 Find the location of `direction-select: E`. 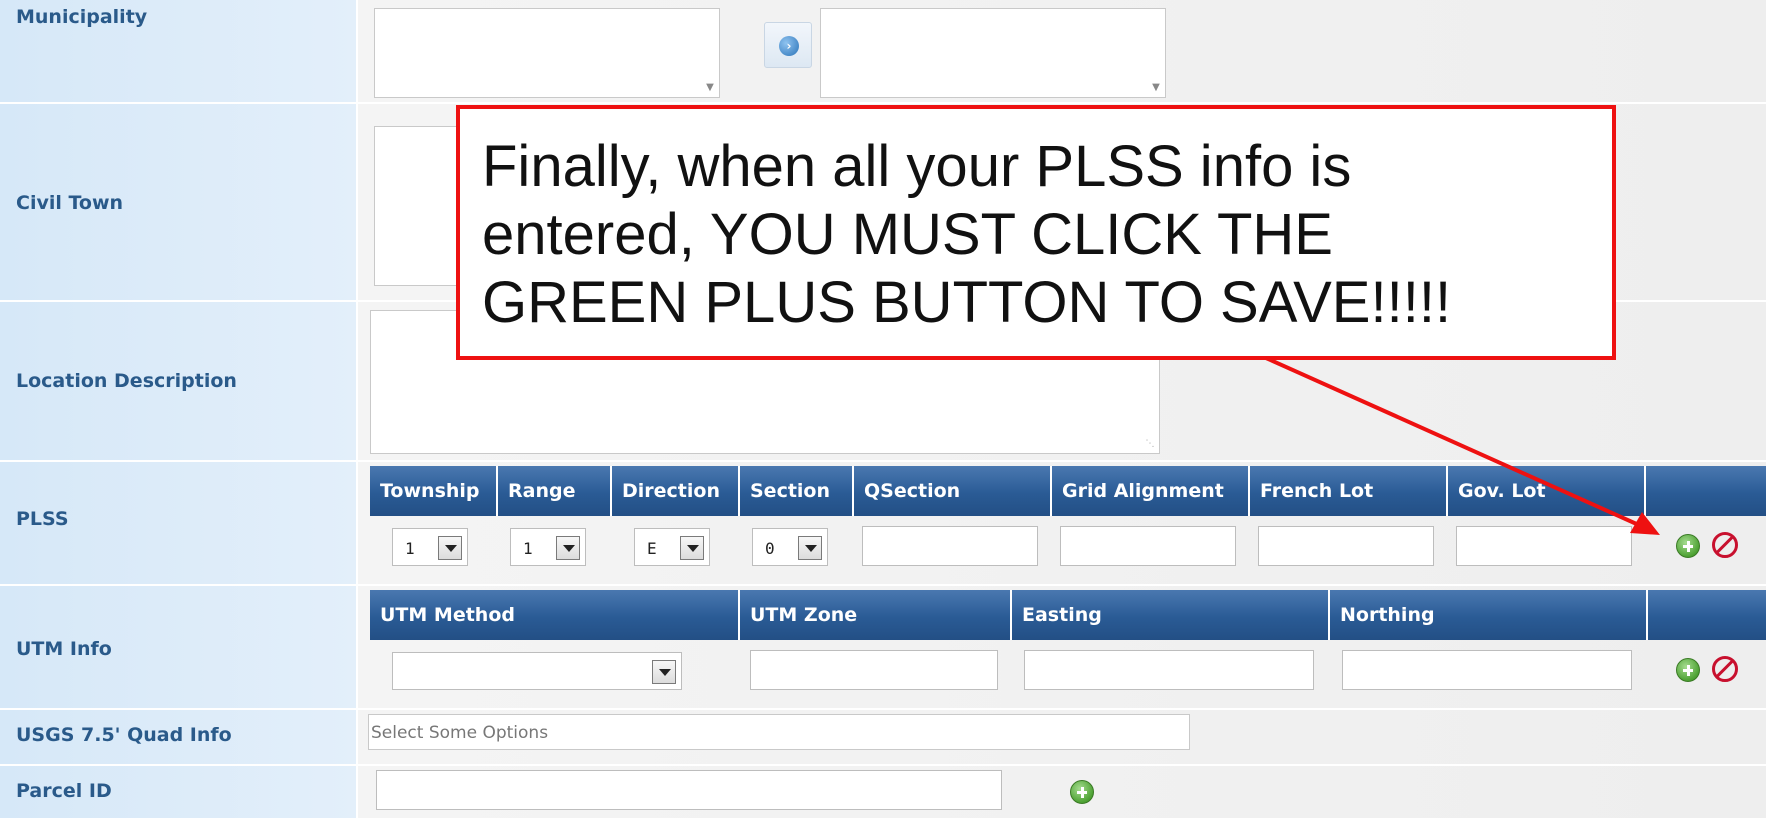

direction-select: E is located at coordinates (672, 547).